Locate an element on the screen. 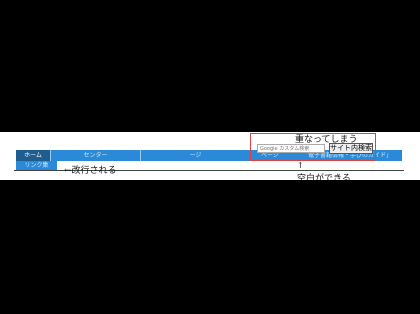 This screenshot has height=314, width=420. tab-home: ホーム is located at coordinates (33, 155).